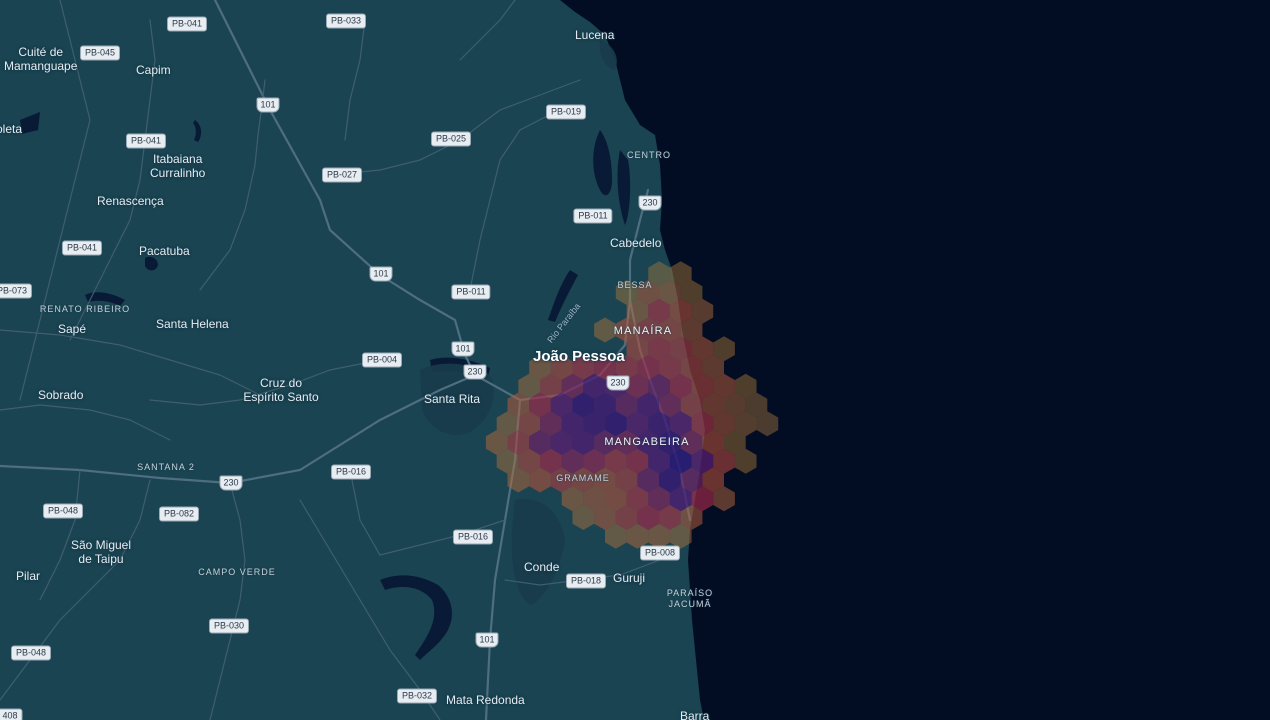 The height and width of the screenshot is (720, 1270). I want to click on place-label-sape: Sapé, so click(72, 329).